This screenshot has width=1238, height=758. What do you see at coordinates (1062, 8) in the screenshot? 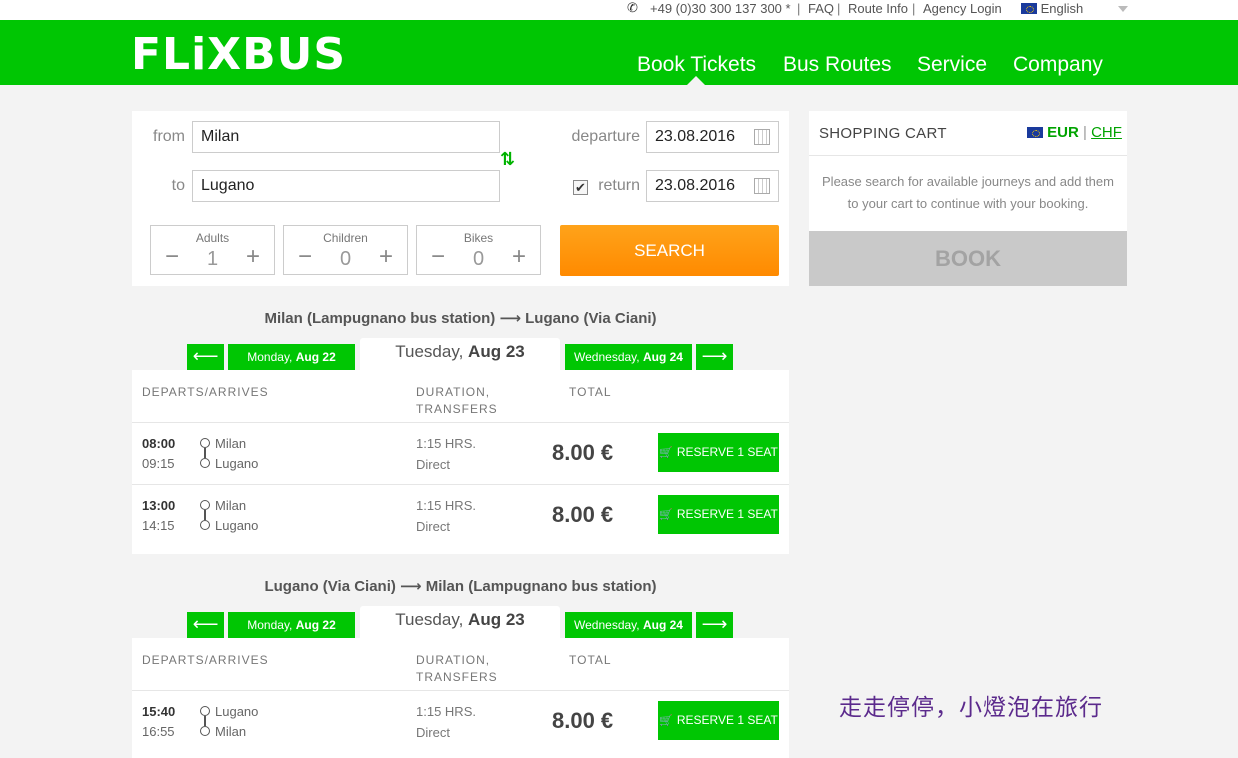
I see `language-label: English` at bounding box center [1062, 8].